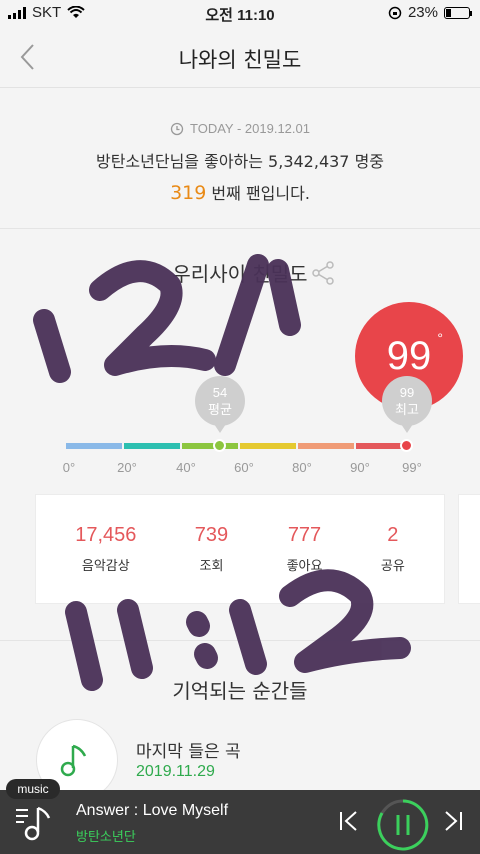  Describe the element at coordinates (240, 549) in the screenshot. I see `stats-card: 17,456 음악감상 739 조회 777 좋아요 2 공유` at that location.